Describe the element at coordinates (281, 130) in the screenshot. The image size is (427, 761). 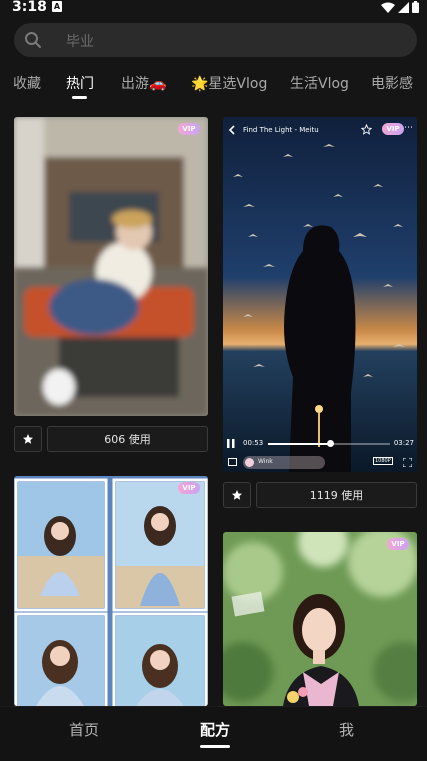
I see `player-title: Find The Light - Meitu` at that location.